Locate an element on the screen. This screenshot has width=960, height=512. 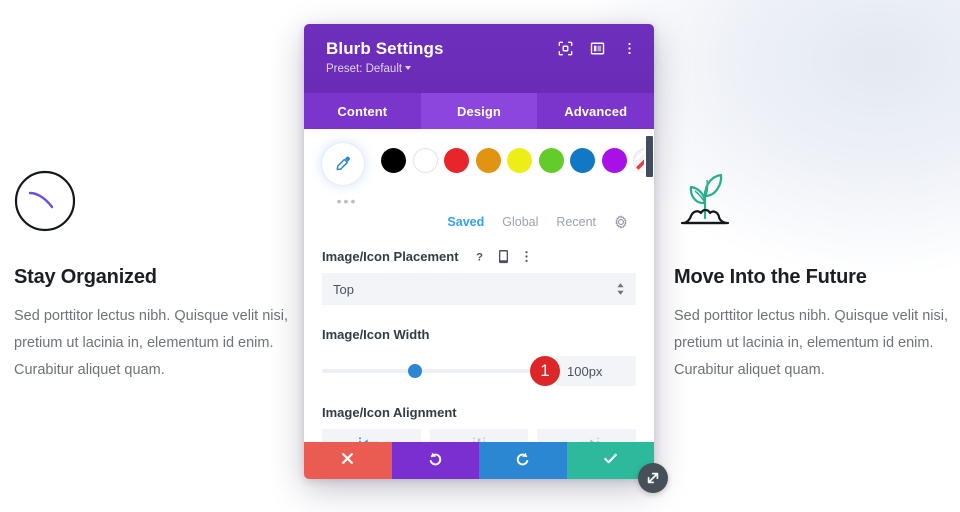
clock-icon is located at coordinates (159, 206).